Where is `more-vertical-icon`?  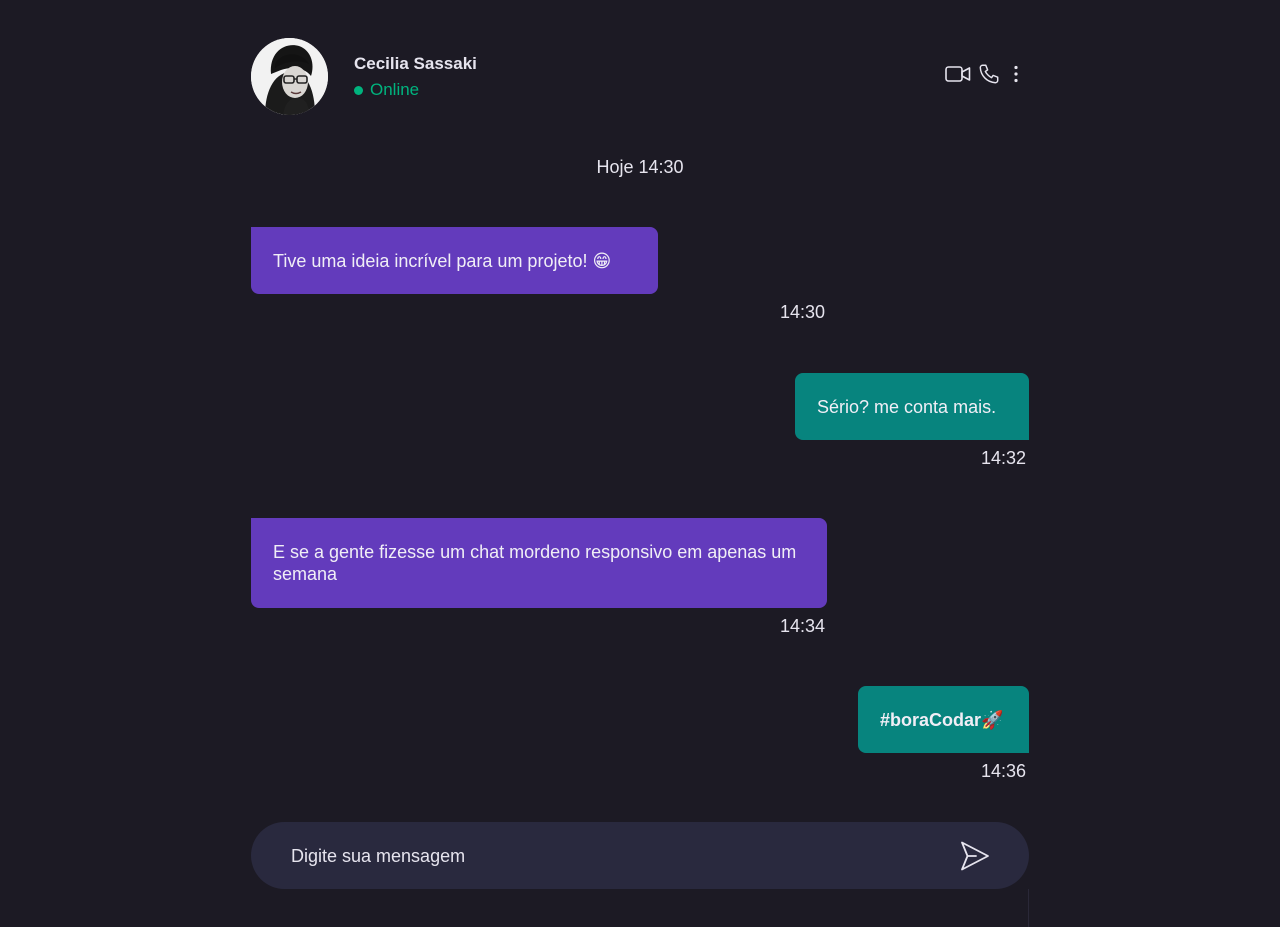 more-vertical-icon is located at coordinates (1016, 74).